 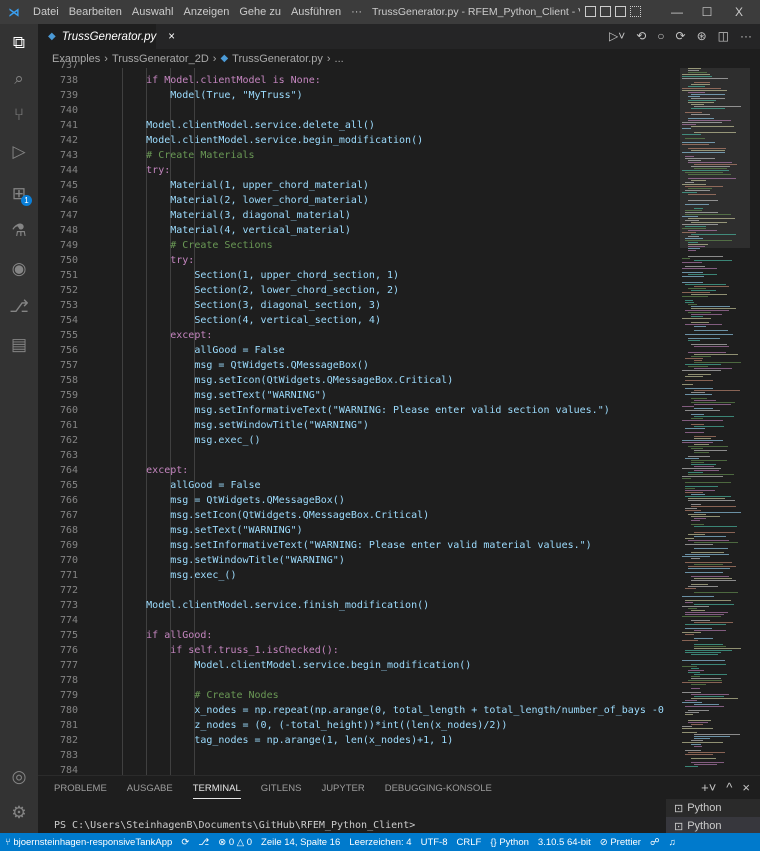 I want to click on menu-more: ···, so click(x=356, y=12).